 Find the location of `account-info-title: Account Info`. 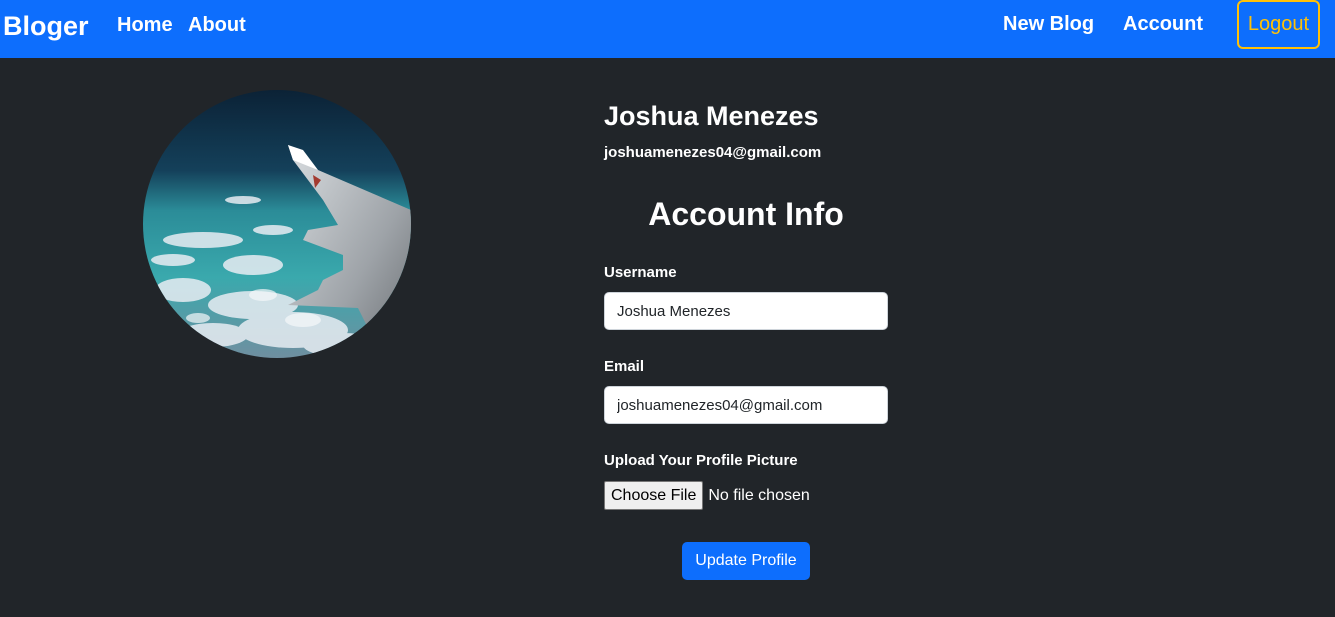

account-info-title: Account Info is located at coordinates (746, 214).